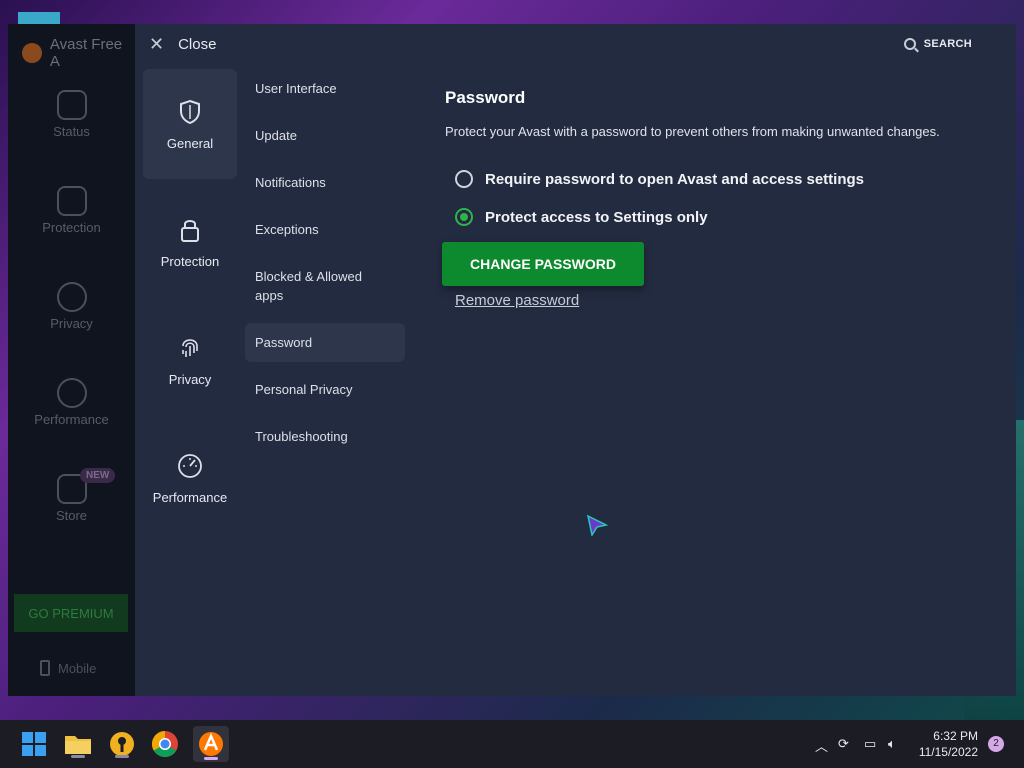  What do you see at coordinates (821, 745) in the screenshot?
I see `chevron-up-icon: ︿` at bounding box center [821, 745].